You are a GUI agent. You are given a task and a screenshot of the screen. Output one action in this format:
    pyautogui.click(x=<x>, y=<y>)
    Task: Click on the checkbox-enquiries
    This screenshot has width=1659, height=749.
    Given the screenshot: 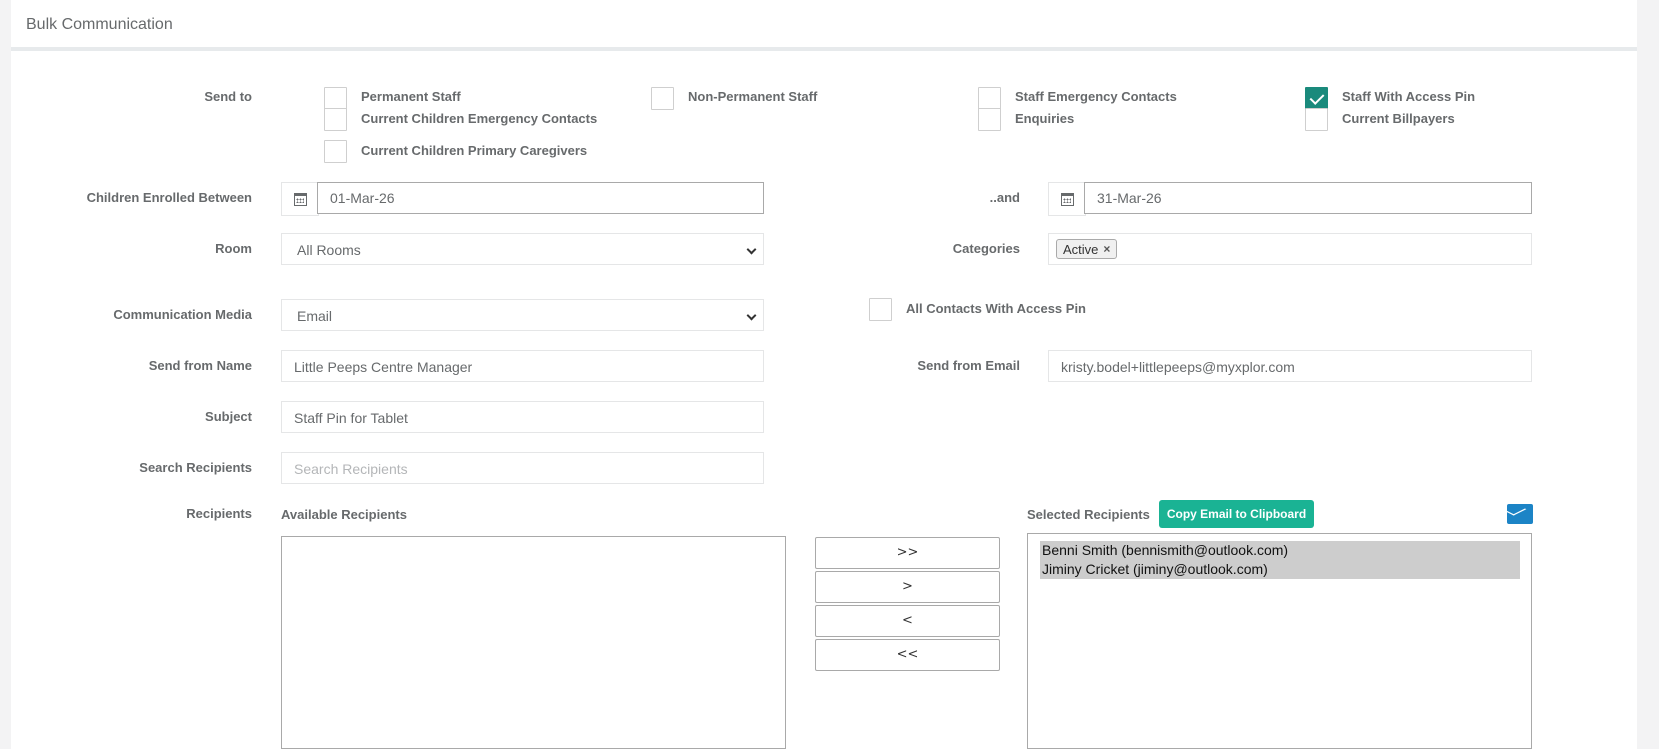 What is the action you would take?
    pyautogui.click(x=989, y=119)
    